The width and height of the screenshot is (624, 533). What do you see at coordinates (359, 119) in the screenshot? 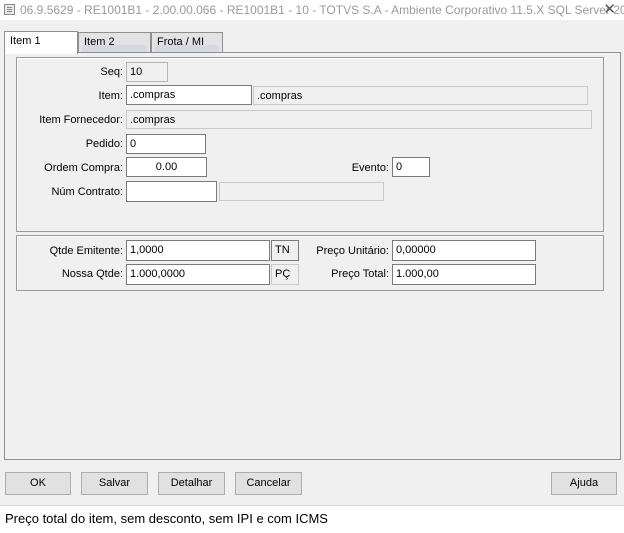
I see `item-fornecedor-field: .compras` at bounding box center [359, 119].